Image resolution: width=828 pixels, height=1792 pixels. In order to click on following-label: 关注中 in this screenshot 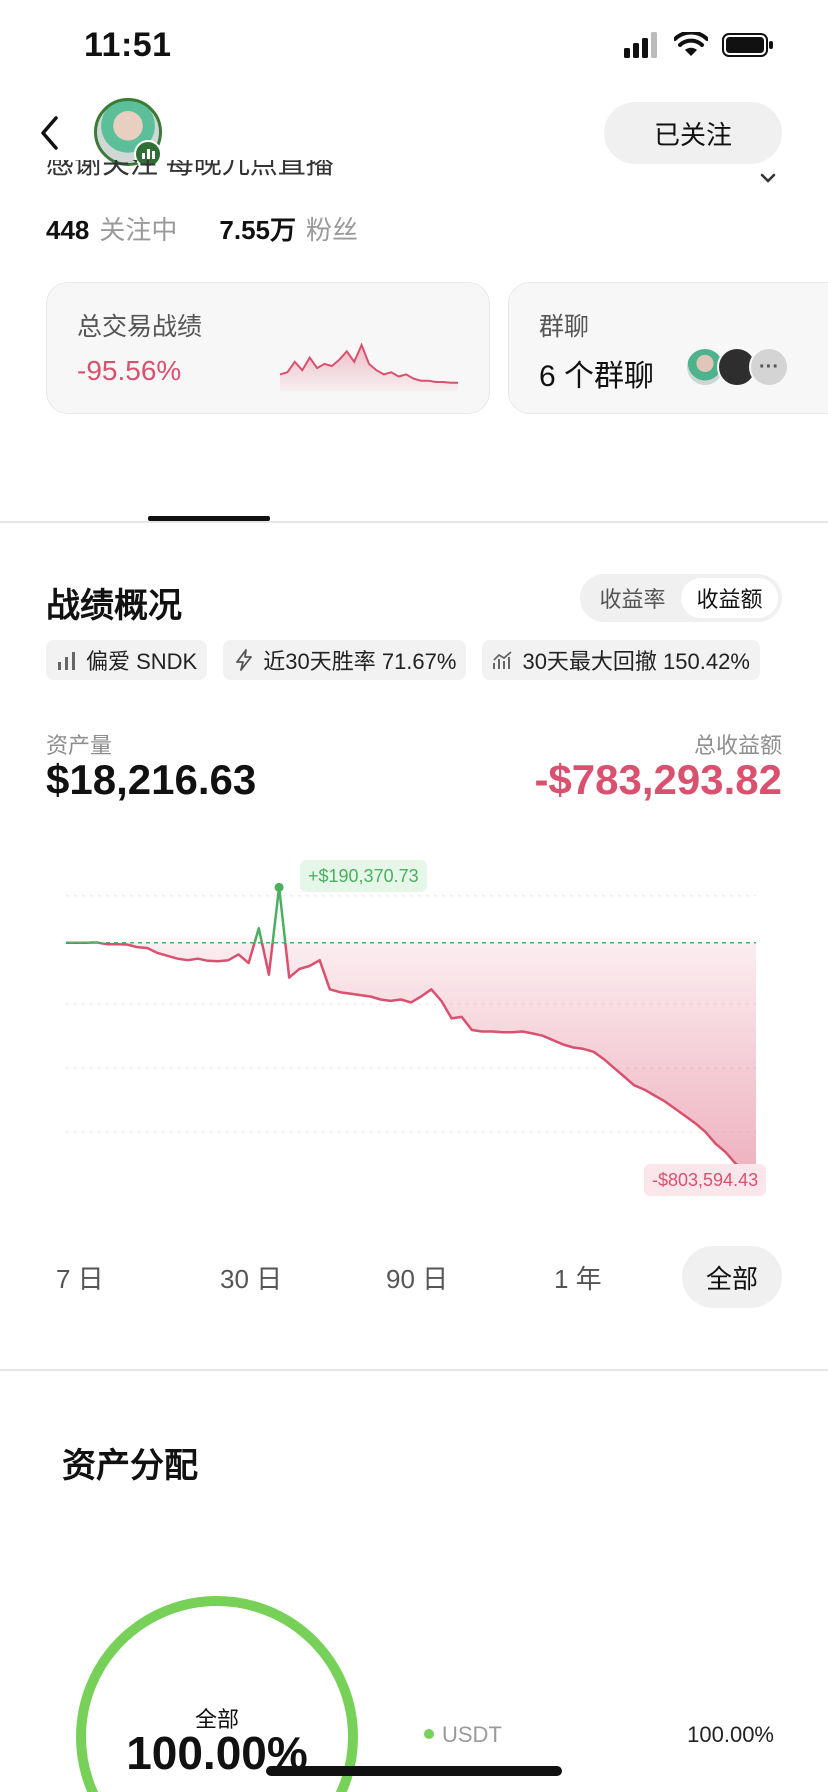, I will do `click(138, 228)`.